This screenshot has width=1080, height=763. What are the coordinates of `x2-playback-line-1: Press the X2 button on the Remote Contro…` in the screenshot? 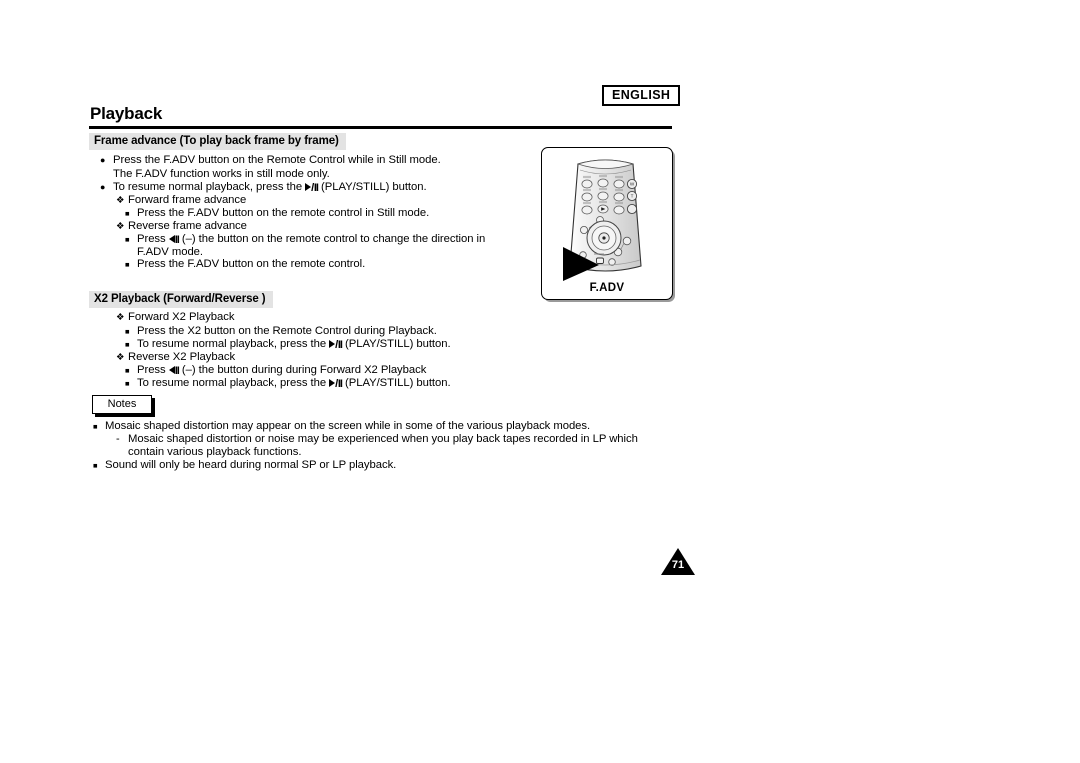 It's located at (281, 331).